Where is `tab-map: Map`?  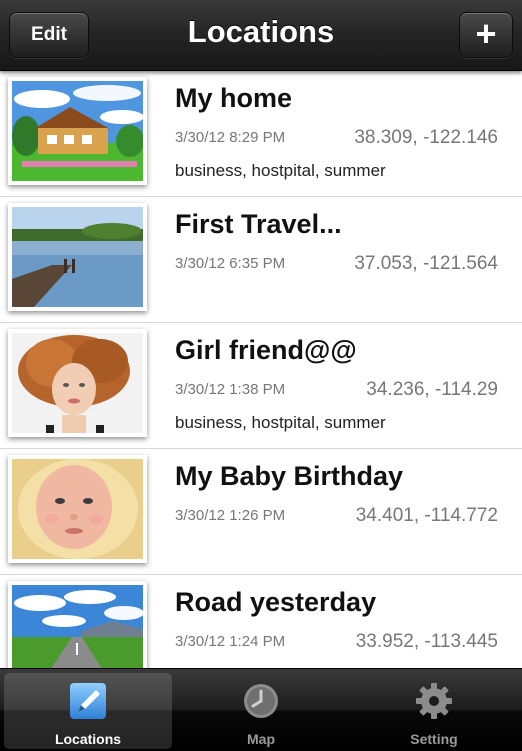
tab-map: Map is located at coordinates (261, 711).